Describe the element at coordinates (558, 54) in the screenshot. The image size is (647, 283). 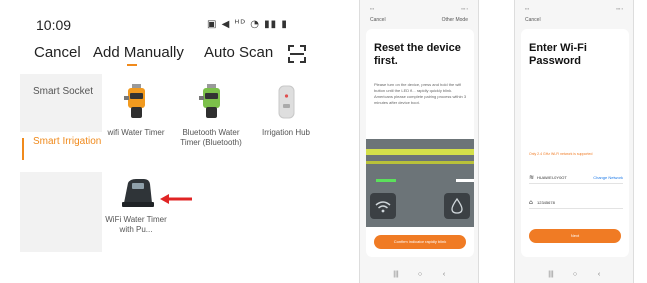
I see `wifi-title: Enter Wi-Fi Password` at that location.